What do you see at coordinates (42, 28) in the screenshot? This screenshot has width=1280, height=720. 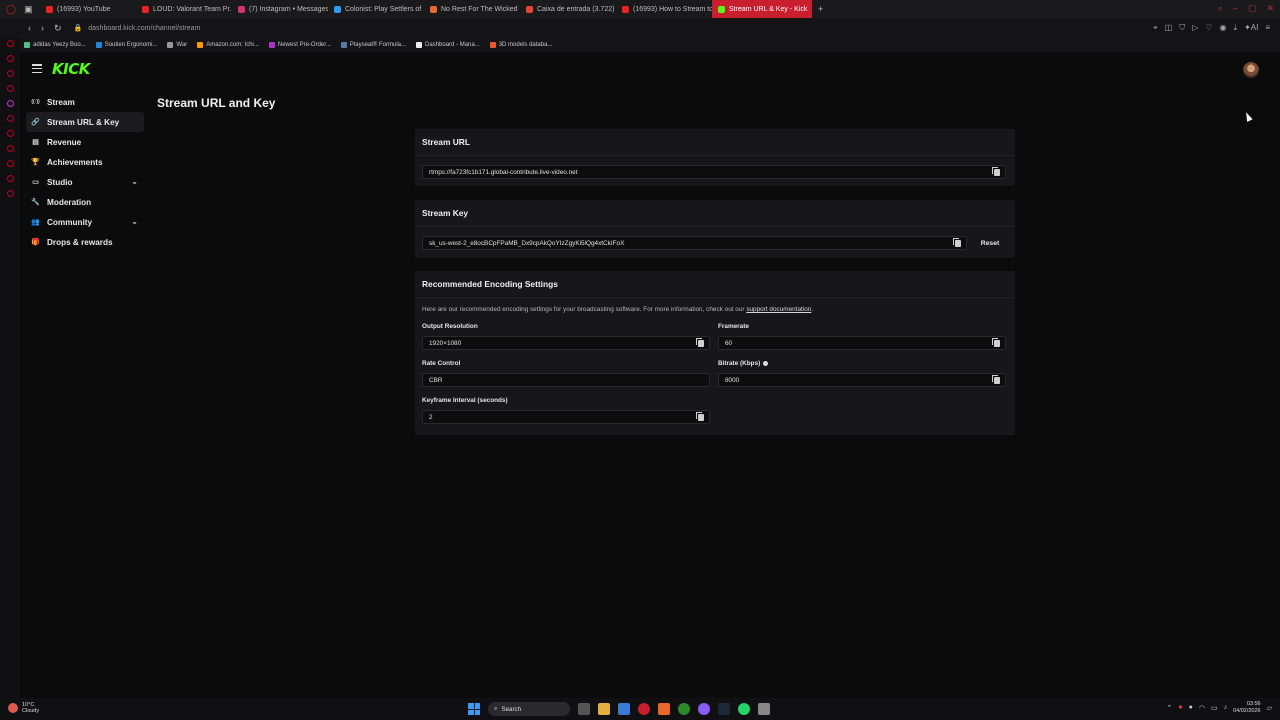 I see `forward-icon: ›` at bounding box center [42, 28].